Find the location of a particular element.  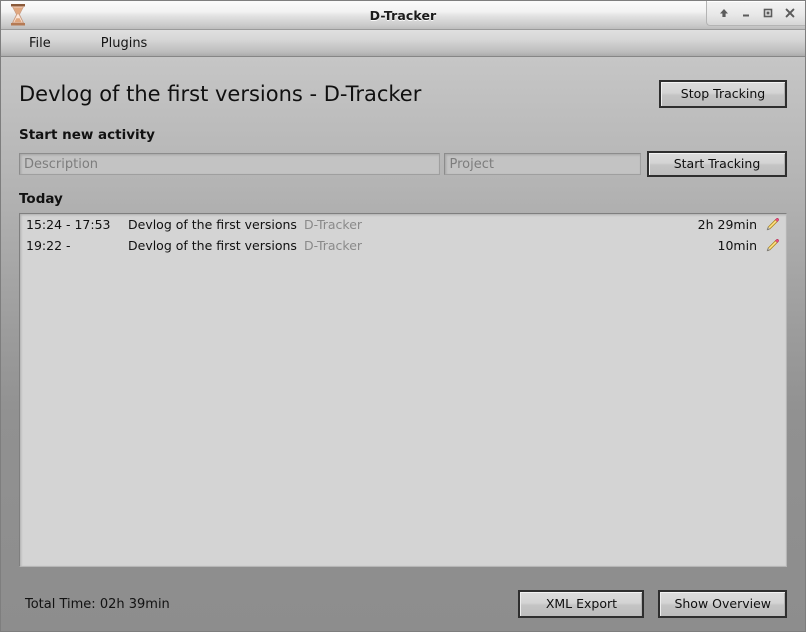

project-input is located at coordinates (542, 164).